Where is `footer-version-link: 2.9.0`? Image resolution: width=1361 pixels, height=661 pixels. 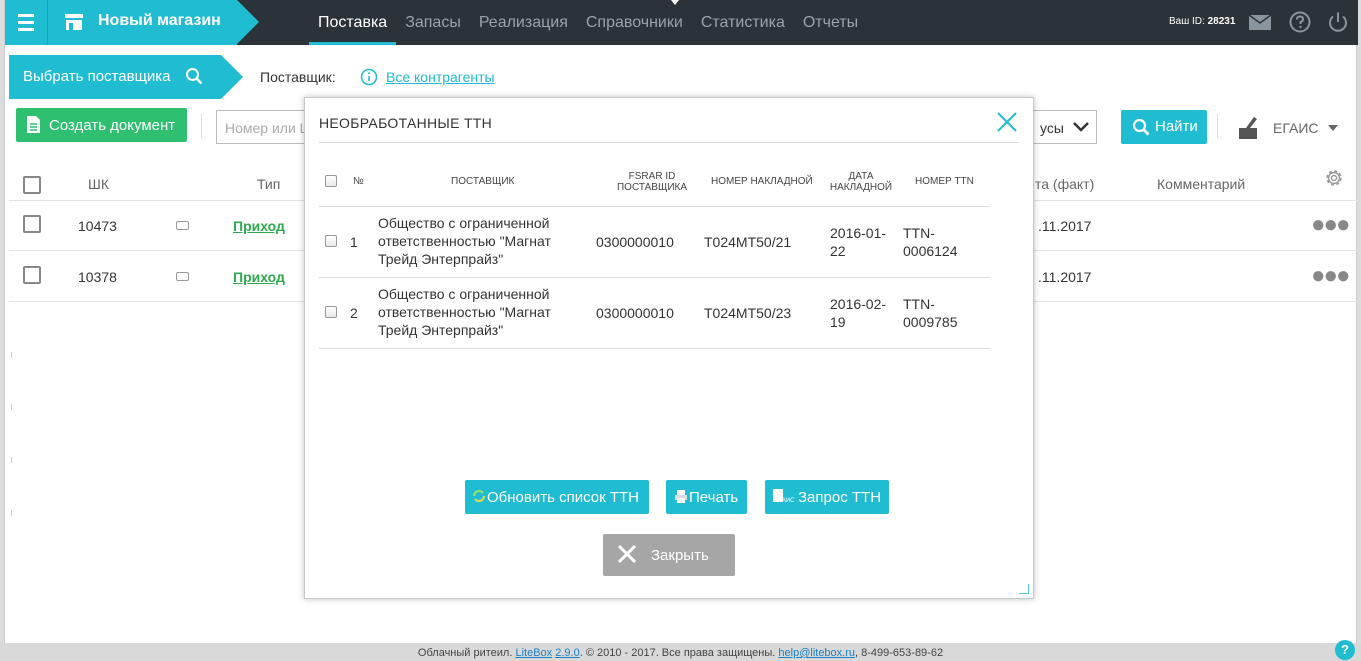
footer-version-link: 2.9.0 is located at coordinates (567, 653).